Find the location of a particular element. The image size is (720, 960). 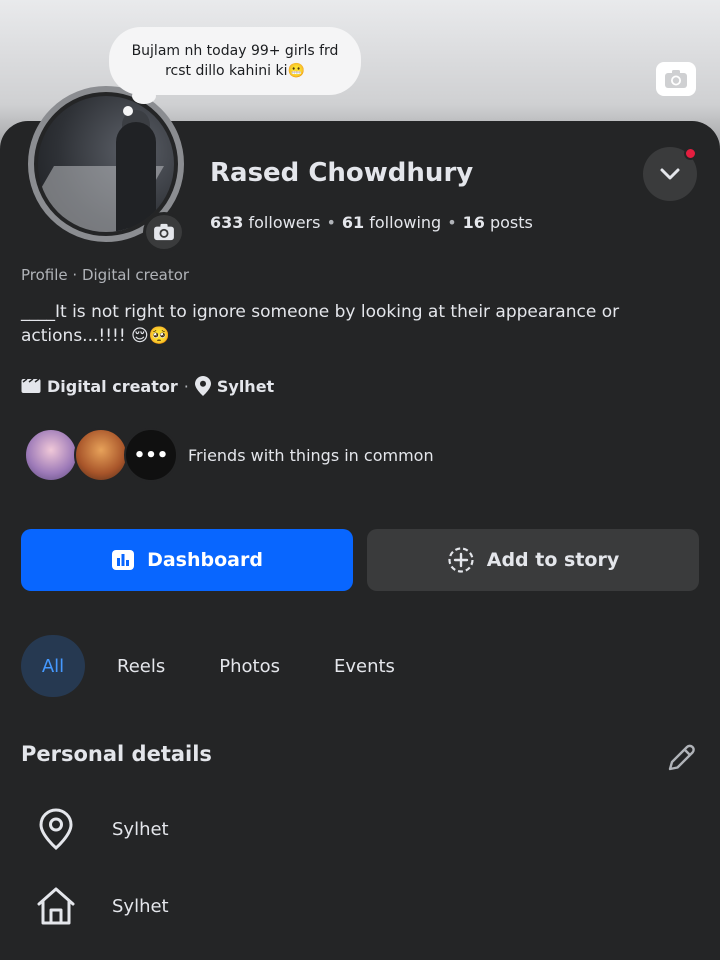

posts-count: 16 is located at coordinates (473, 222).